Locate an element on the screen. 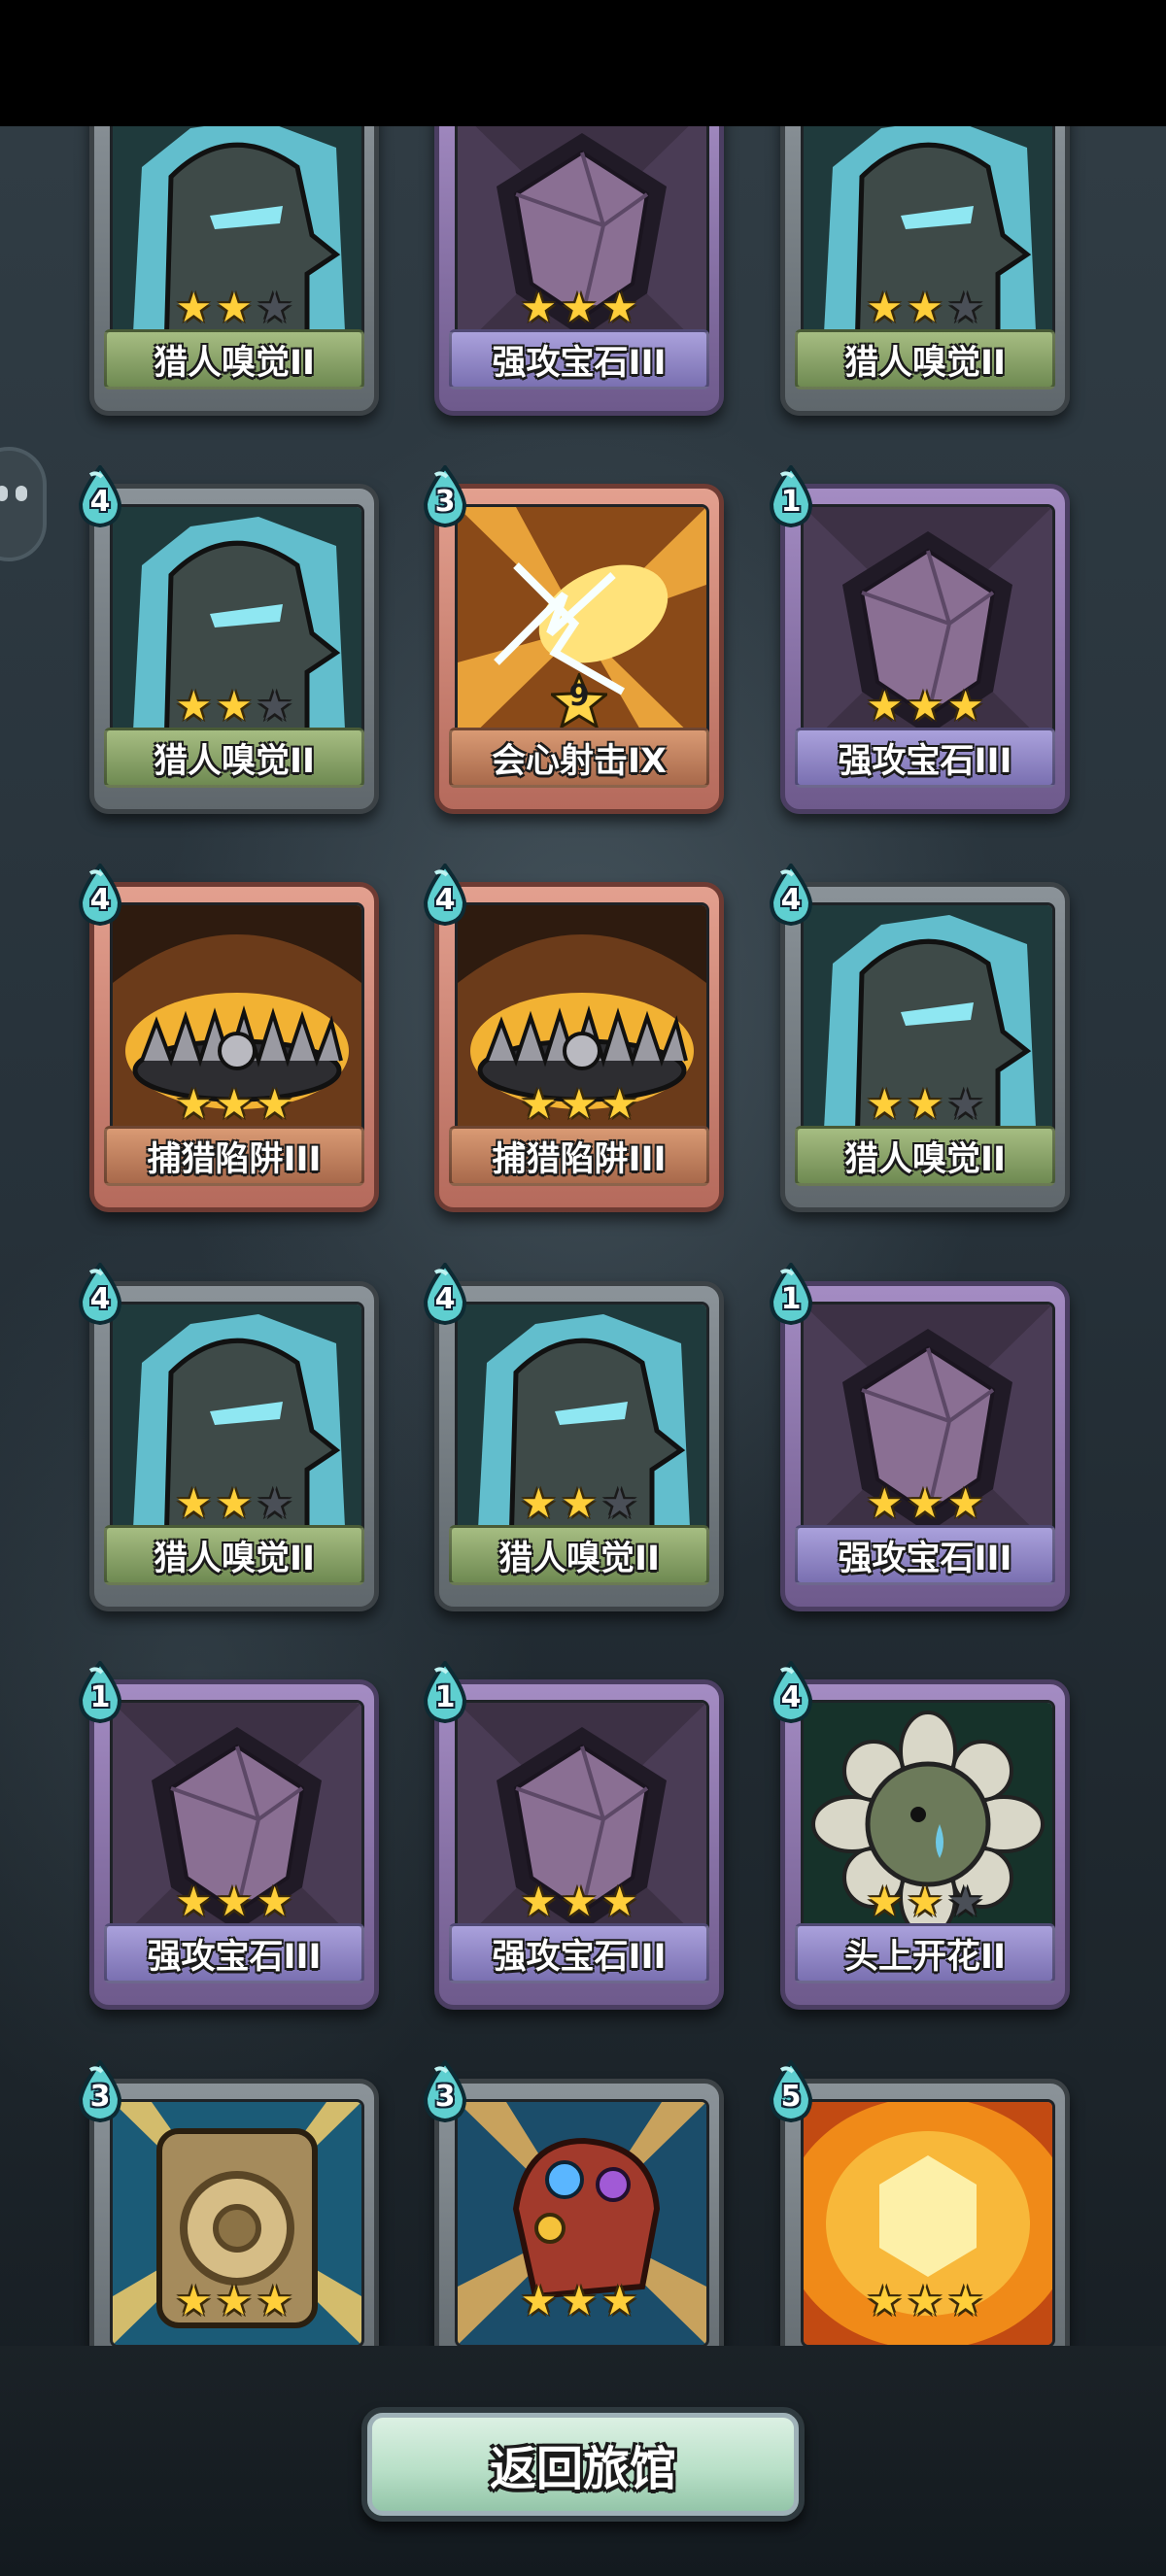  card-name: 头上开花II is located at coordinates (925, 1953).